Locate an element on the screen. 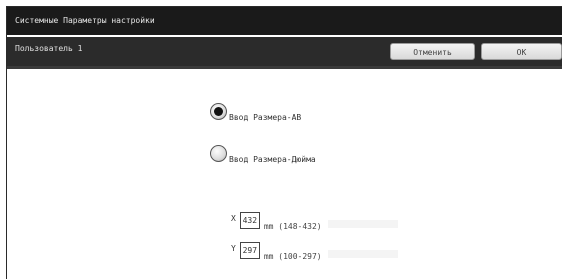 The width and height of the screenshot is (562, 280). size-y-range: mm (100-297) is located at coordinates (292, 256).